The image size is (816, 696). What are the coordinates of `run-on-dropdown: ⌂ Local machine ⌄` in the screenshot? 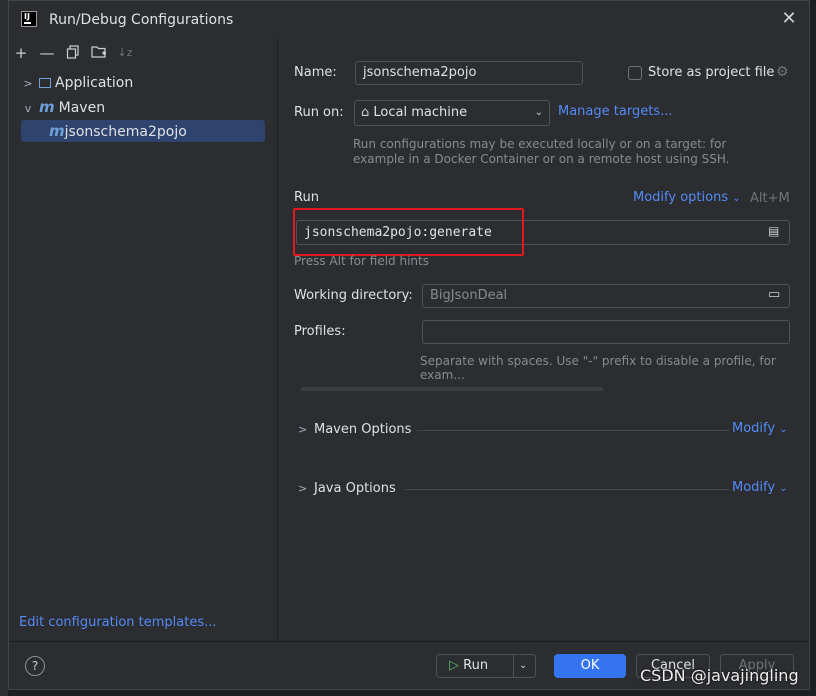 It's located at (452, 113).